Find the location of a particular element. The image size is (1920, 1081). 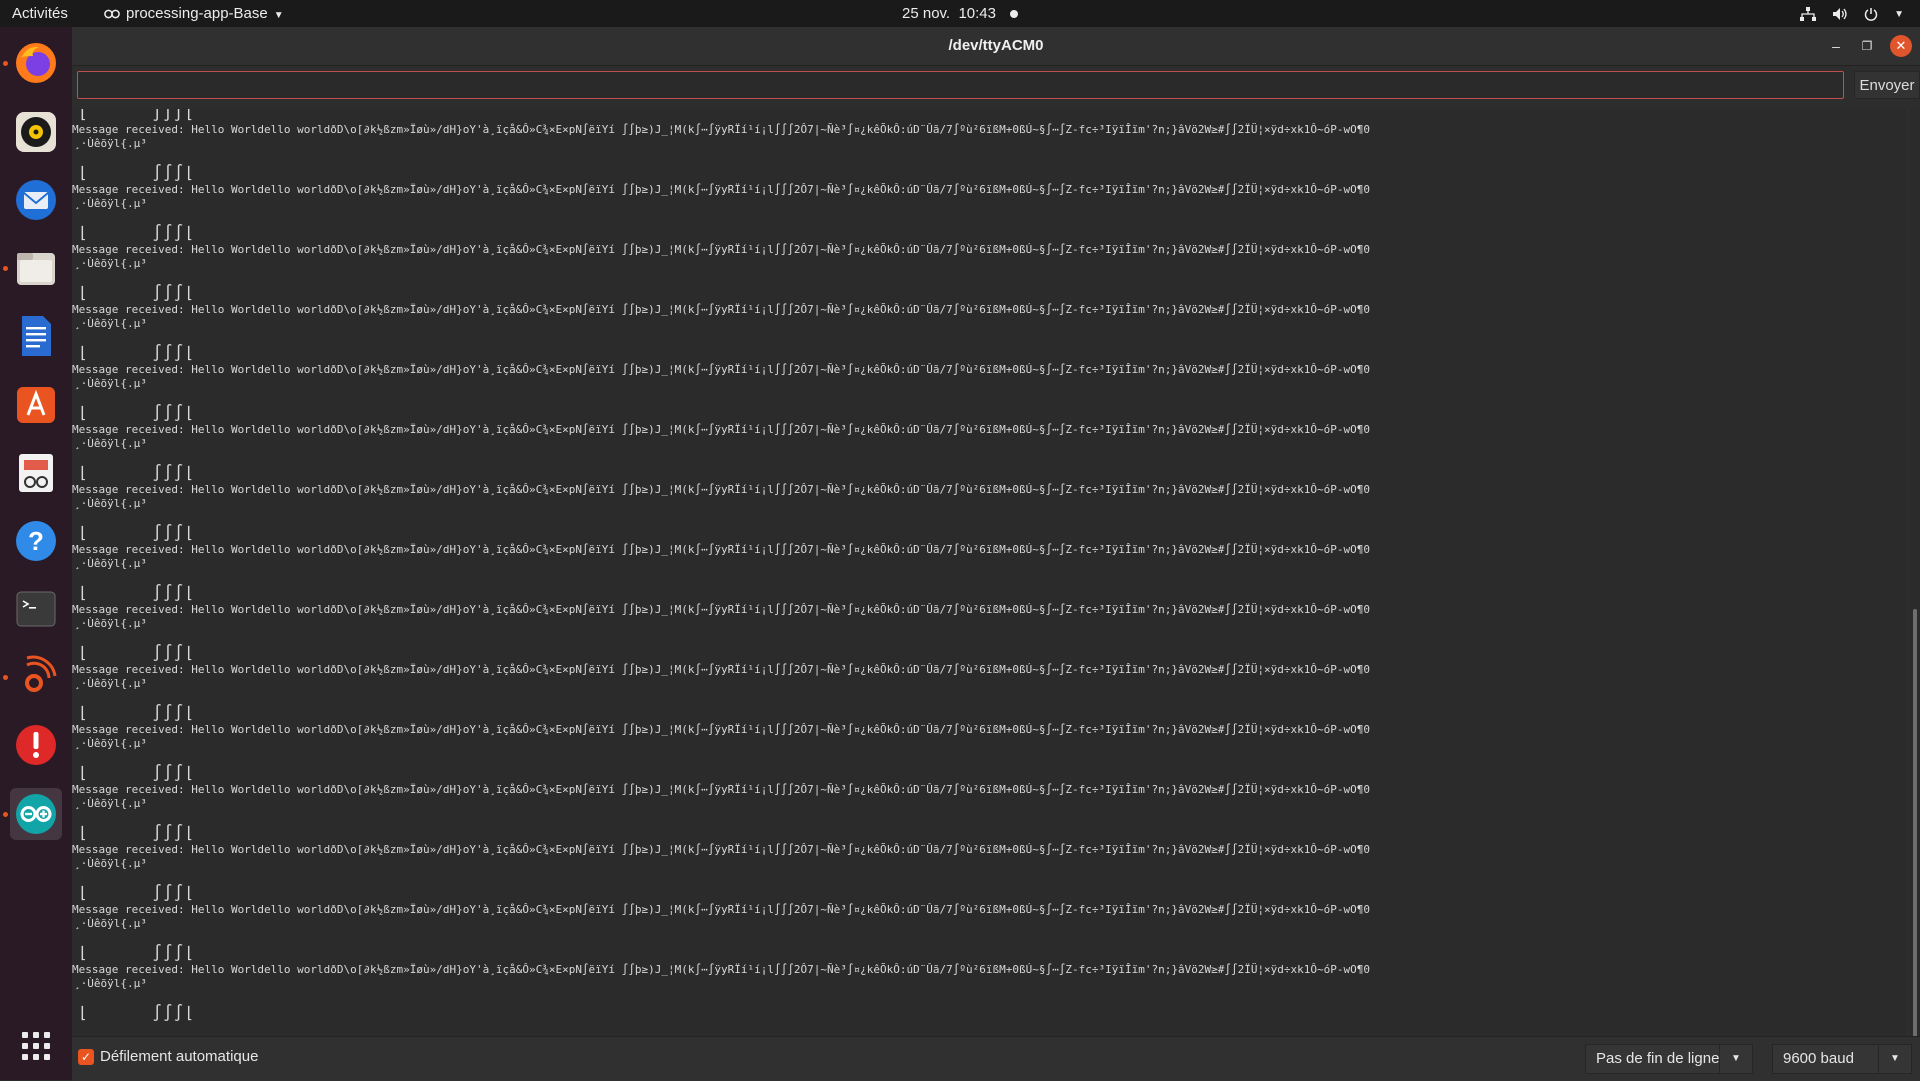

scrollbar is located at coordinates (1915, 586).